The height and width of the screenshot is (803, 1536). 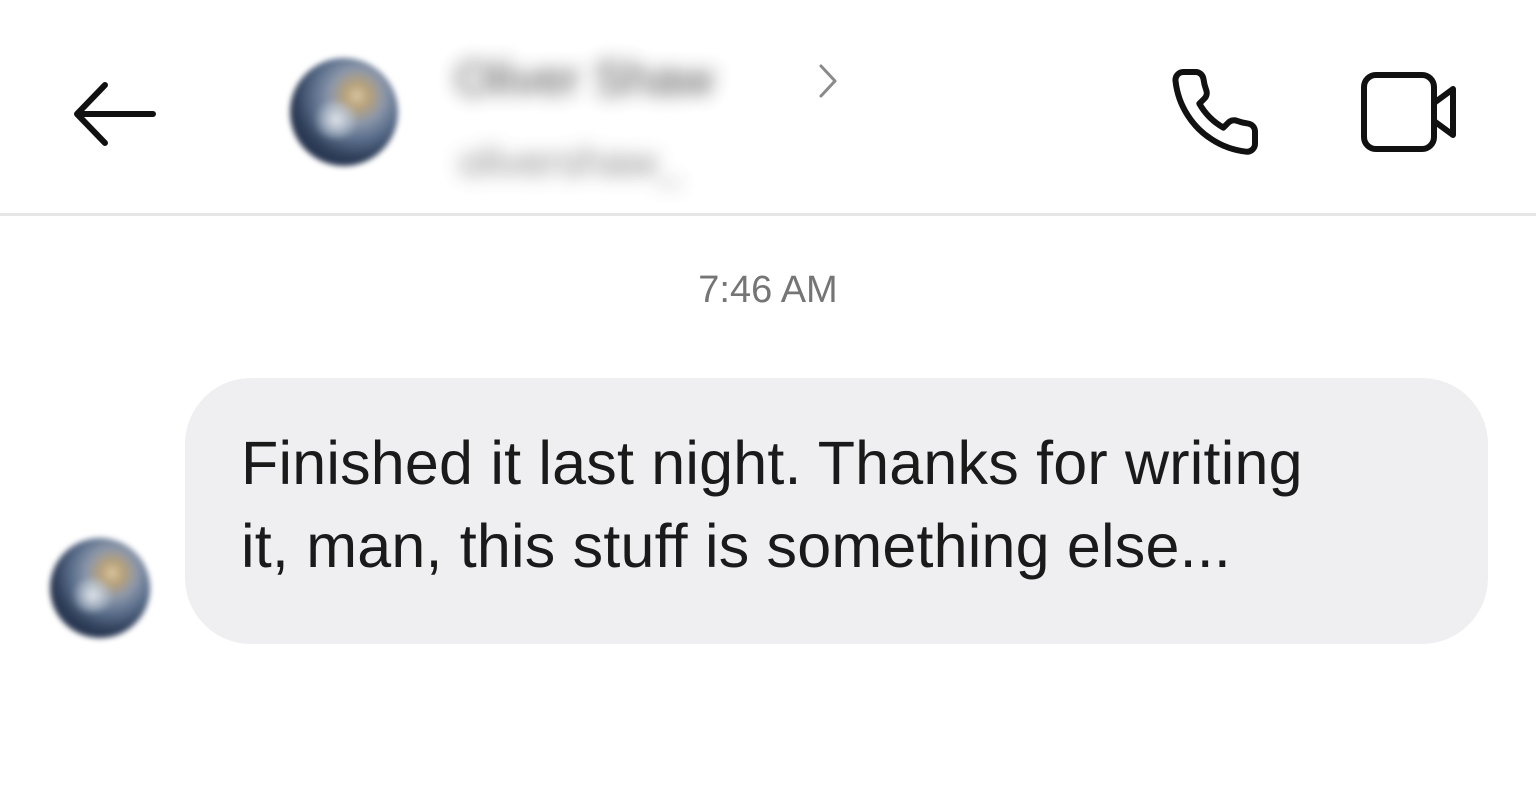 What do you see at coordinates (570, 161) in the screenshot?
I see `contact-handle: olivershaw_` at bounding box center [570, 161].